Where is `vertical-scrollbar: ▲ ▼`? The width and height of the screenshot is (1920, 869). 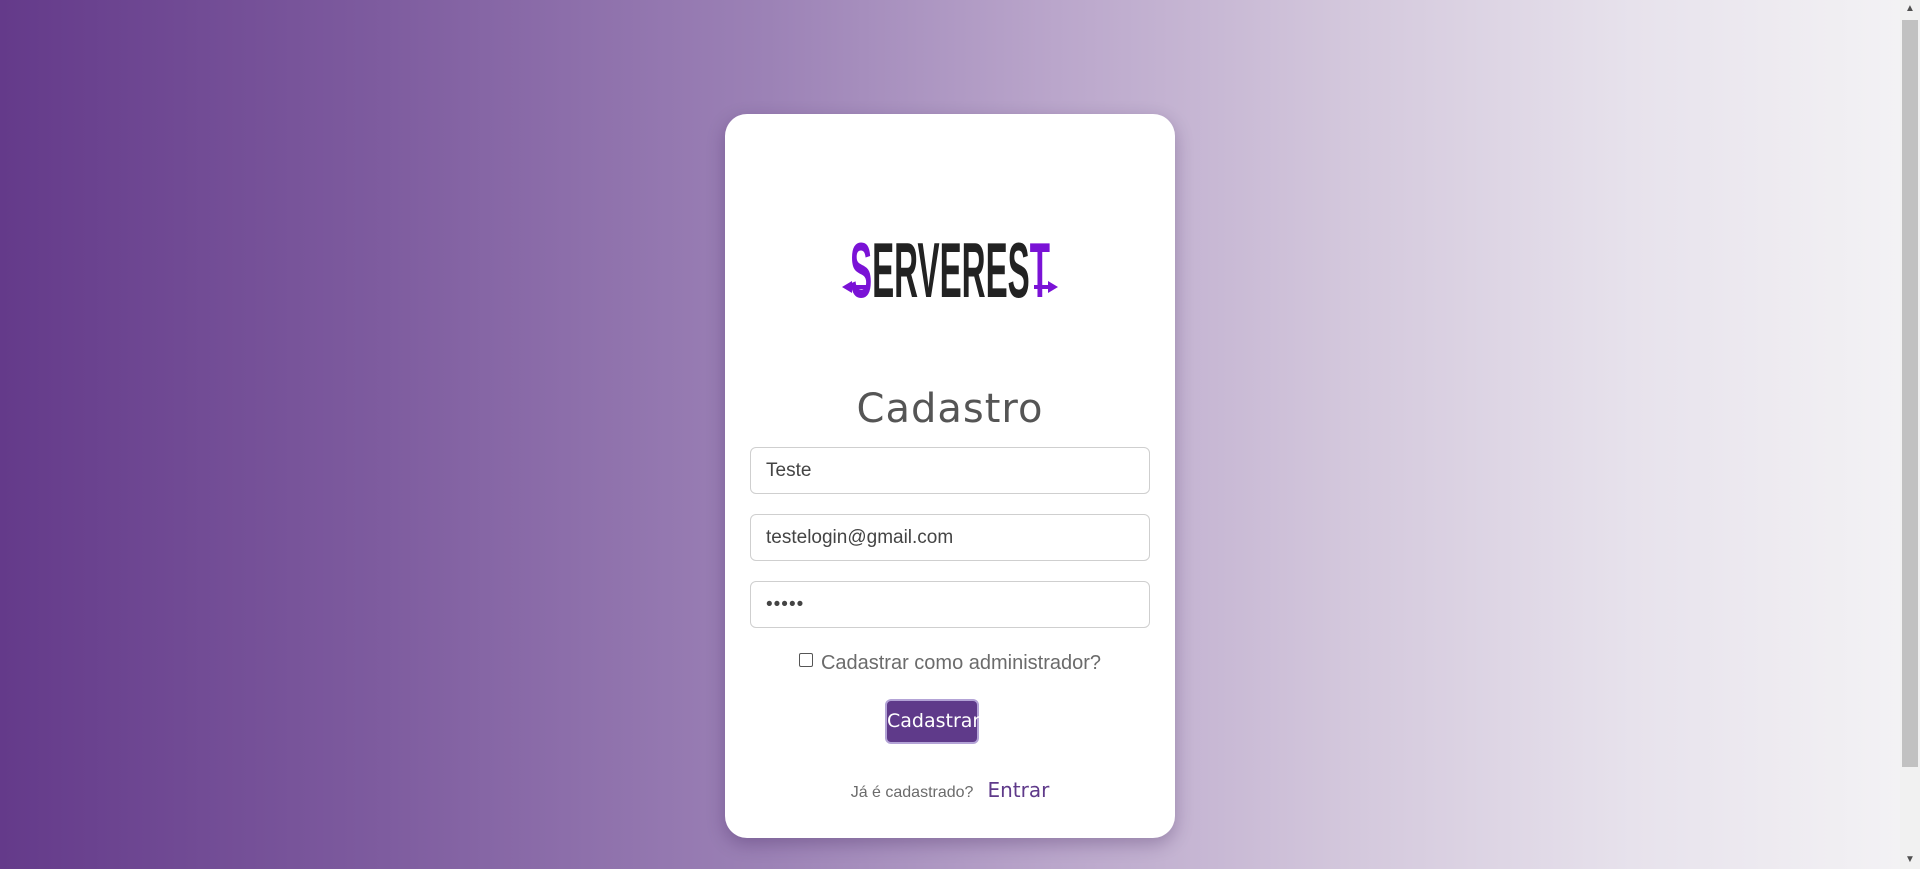 vertical-scrollbar: ▲ ▼ is located at coordinates (1910, 434).